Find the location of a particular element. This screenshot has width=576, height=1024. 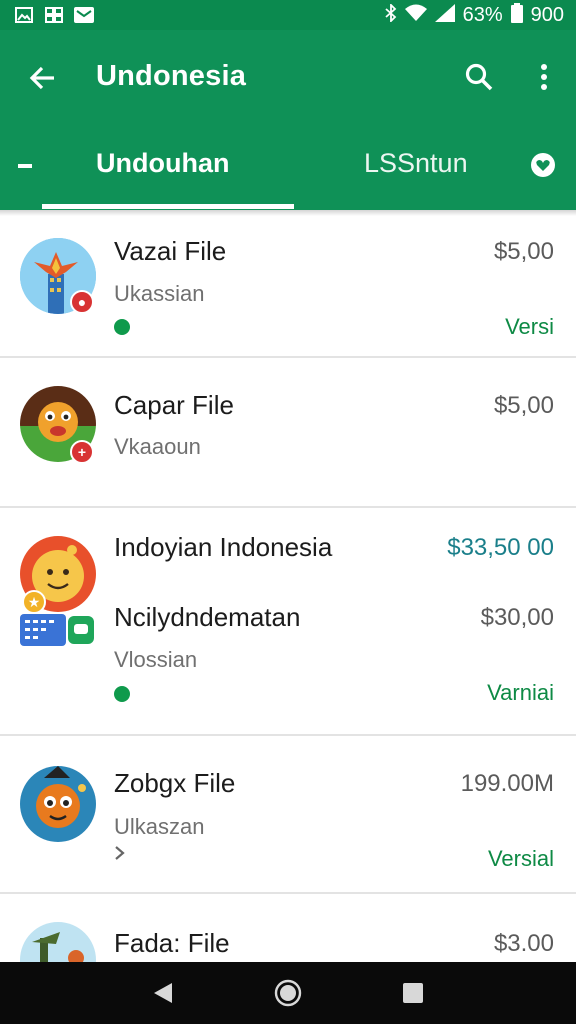

page-title: Undonesia is located at coordinates (171, 76).